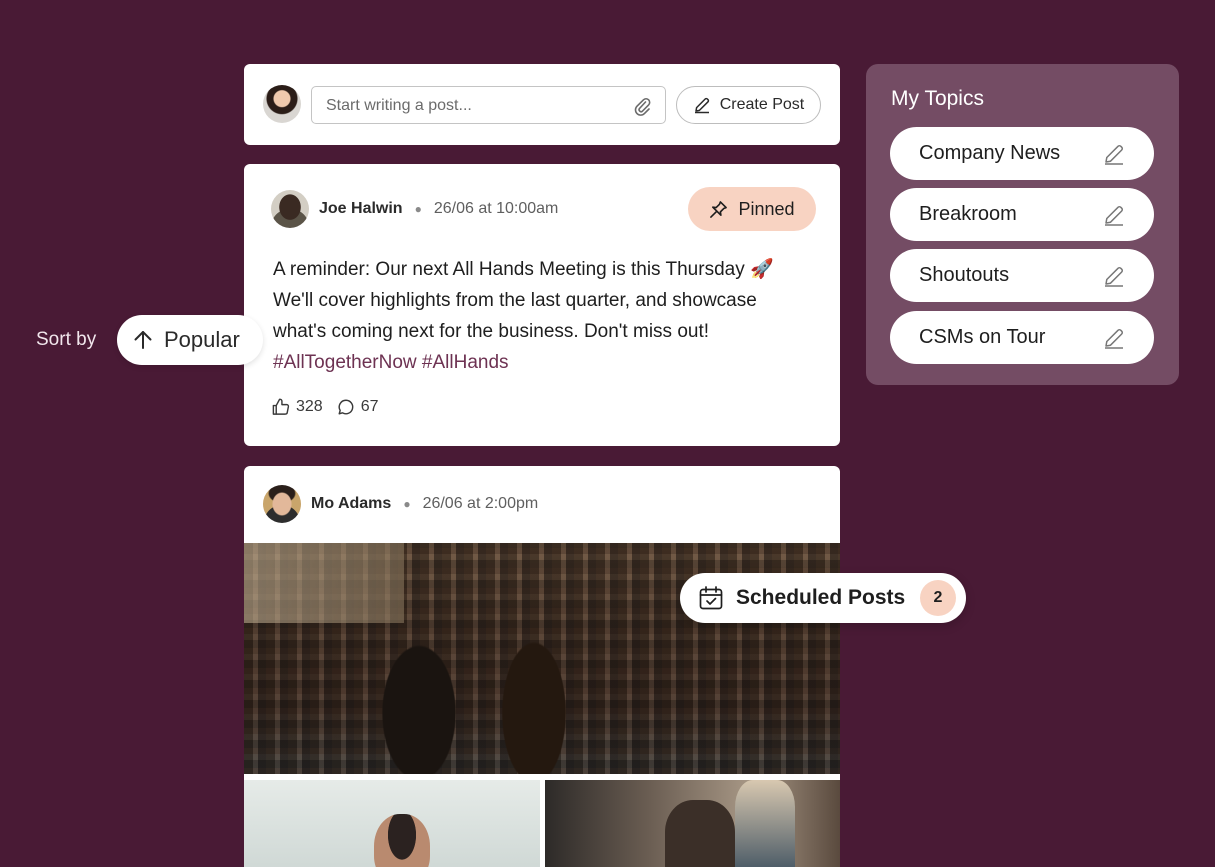 The height and width of the screenshot is (867, 1215). What do you see at coordinates (391, 362) in the screenshot?
I see `post-hashtags: #AllTogetherNow #AllHands` at bounding box center [391, 362].